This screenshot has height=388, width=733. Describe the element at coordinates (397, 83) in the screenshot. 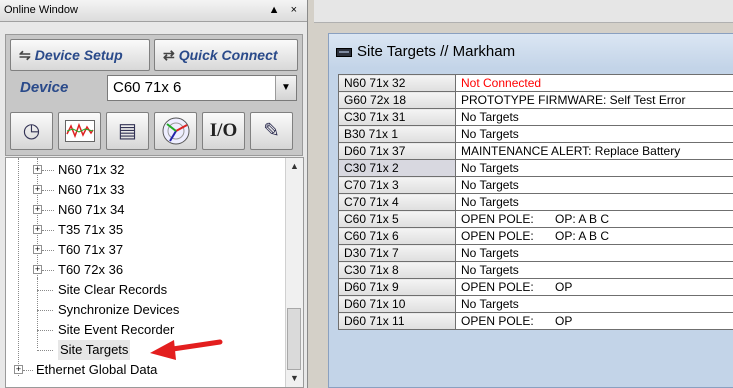

I see `device-cell: N60 71x 32` at that location.